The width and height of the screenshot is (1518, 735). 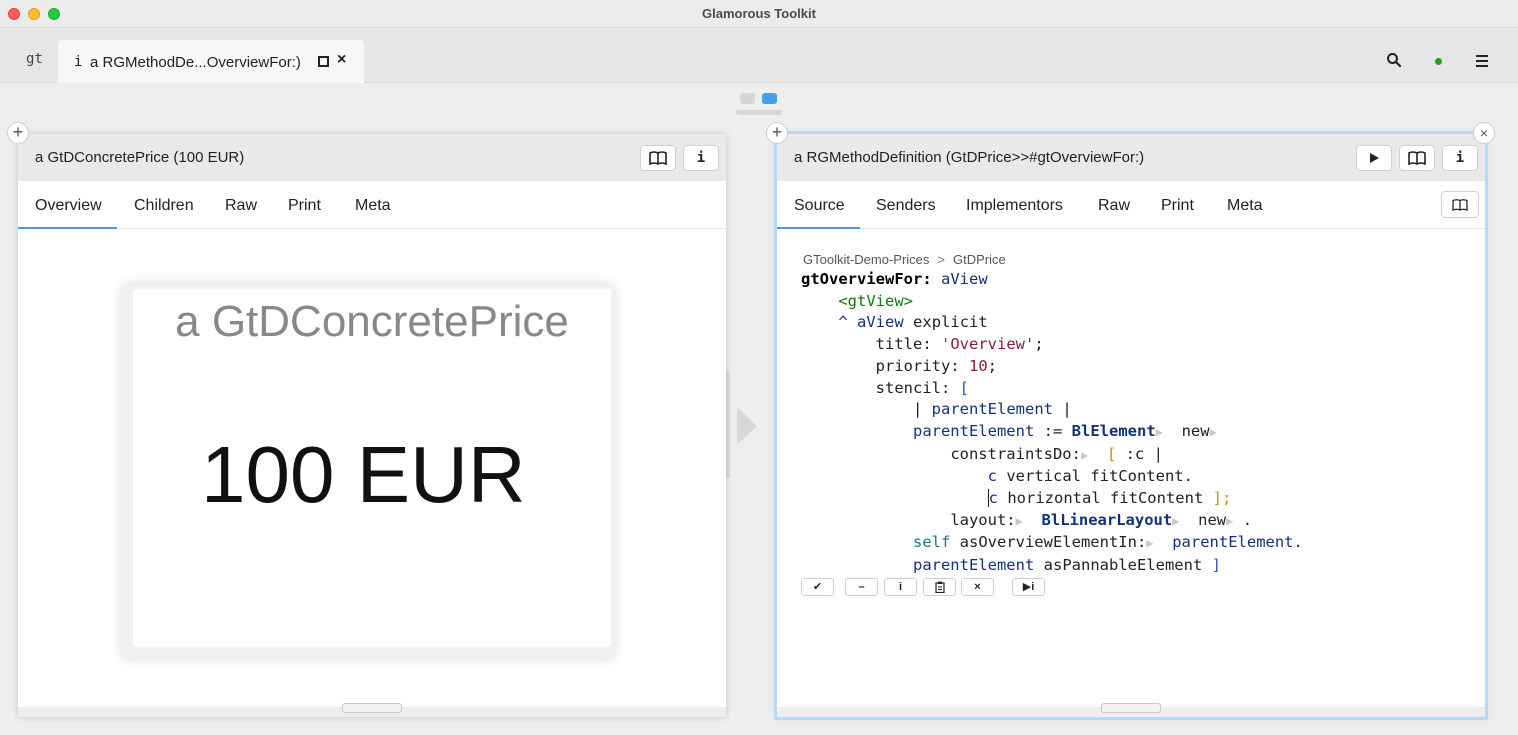 What do you see at coordinates (917, 365) in the screenshot?
I see `code-token: priority:` at bounding box center [917, 365].